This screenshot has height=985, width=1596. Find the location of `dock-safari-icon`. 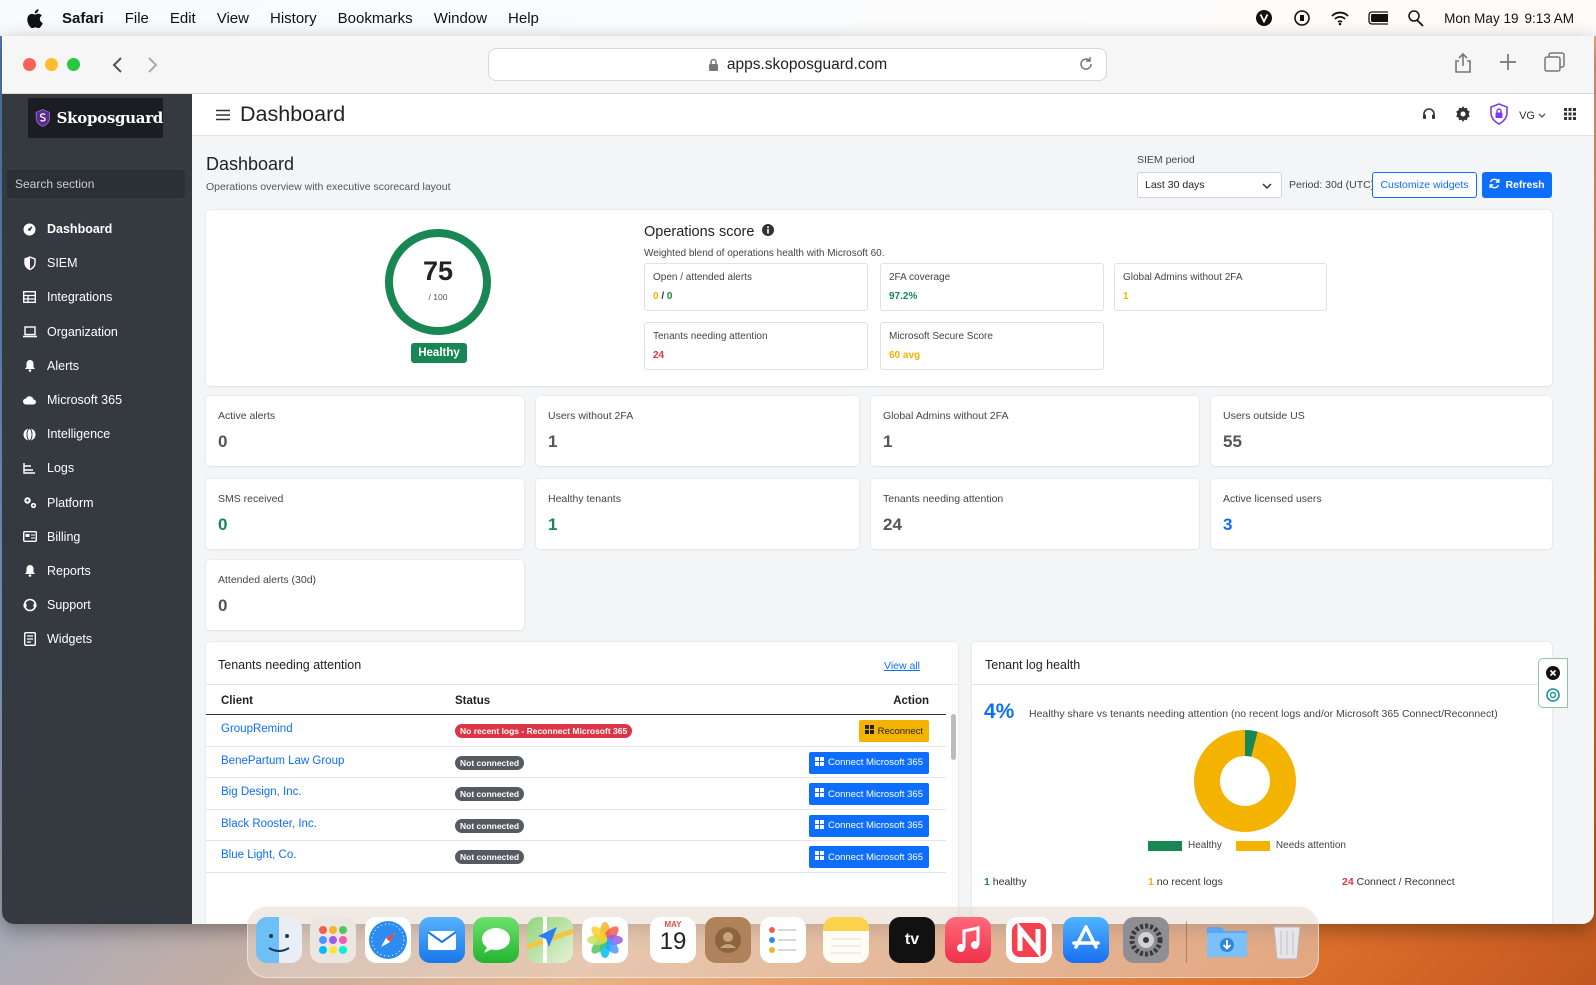

dock-safari-icon is located at coordinates (388, 940).